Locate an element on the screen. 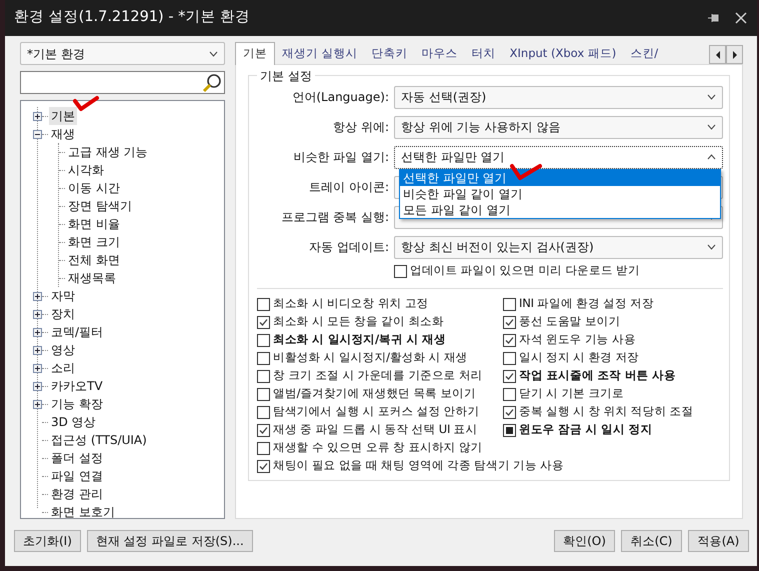  tree-item: 장치 is located at coordinates (63, 314).